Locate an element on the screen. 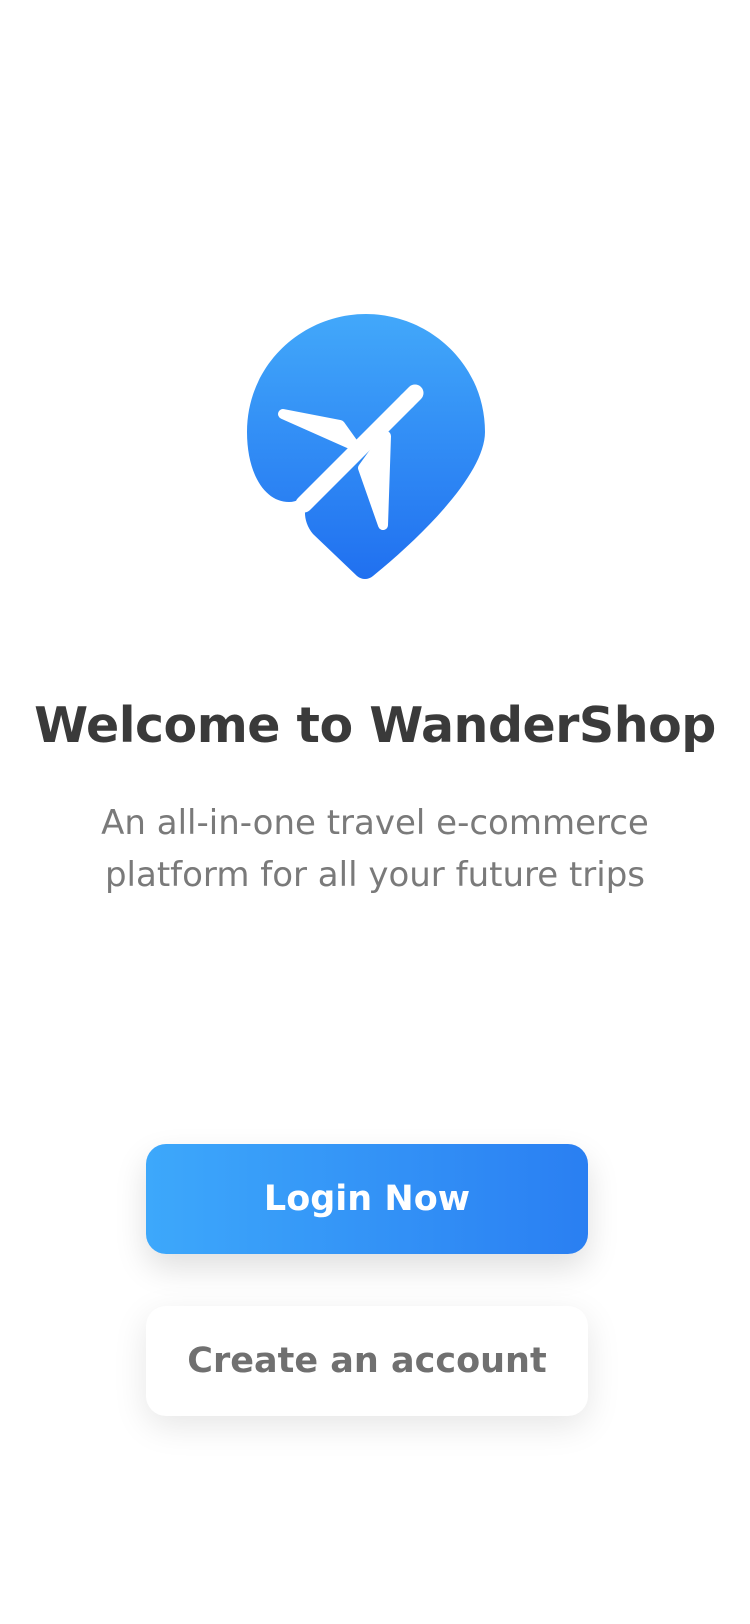  create-account-button-label: Create an account is located at coordinates (367, 1361).